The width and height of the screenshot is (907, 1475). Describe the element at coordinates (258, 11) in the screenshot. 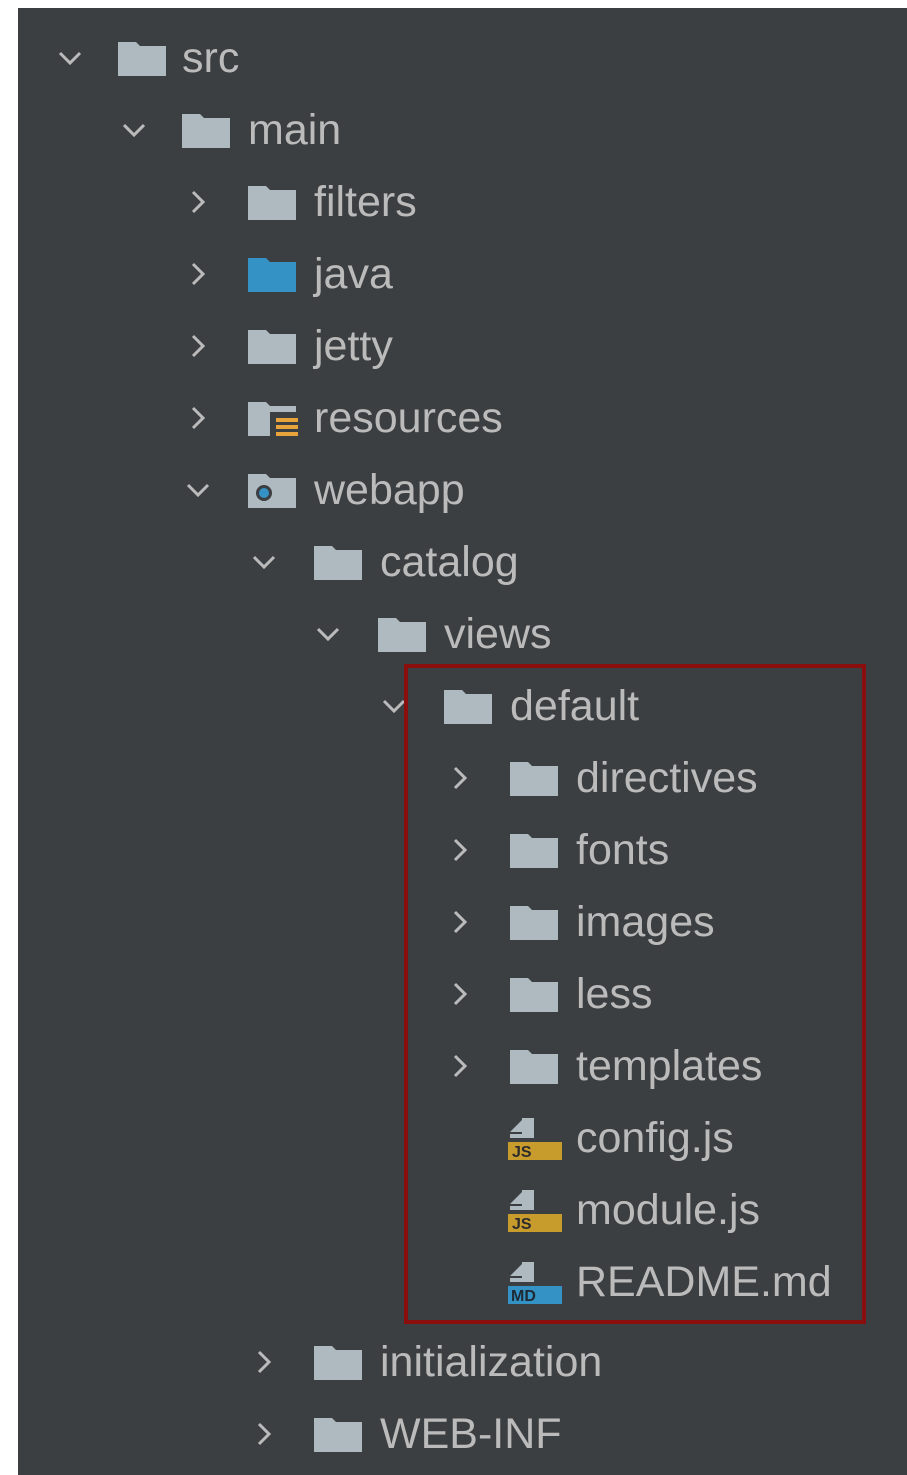

I see `clipped-row-text` at that location.